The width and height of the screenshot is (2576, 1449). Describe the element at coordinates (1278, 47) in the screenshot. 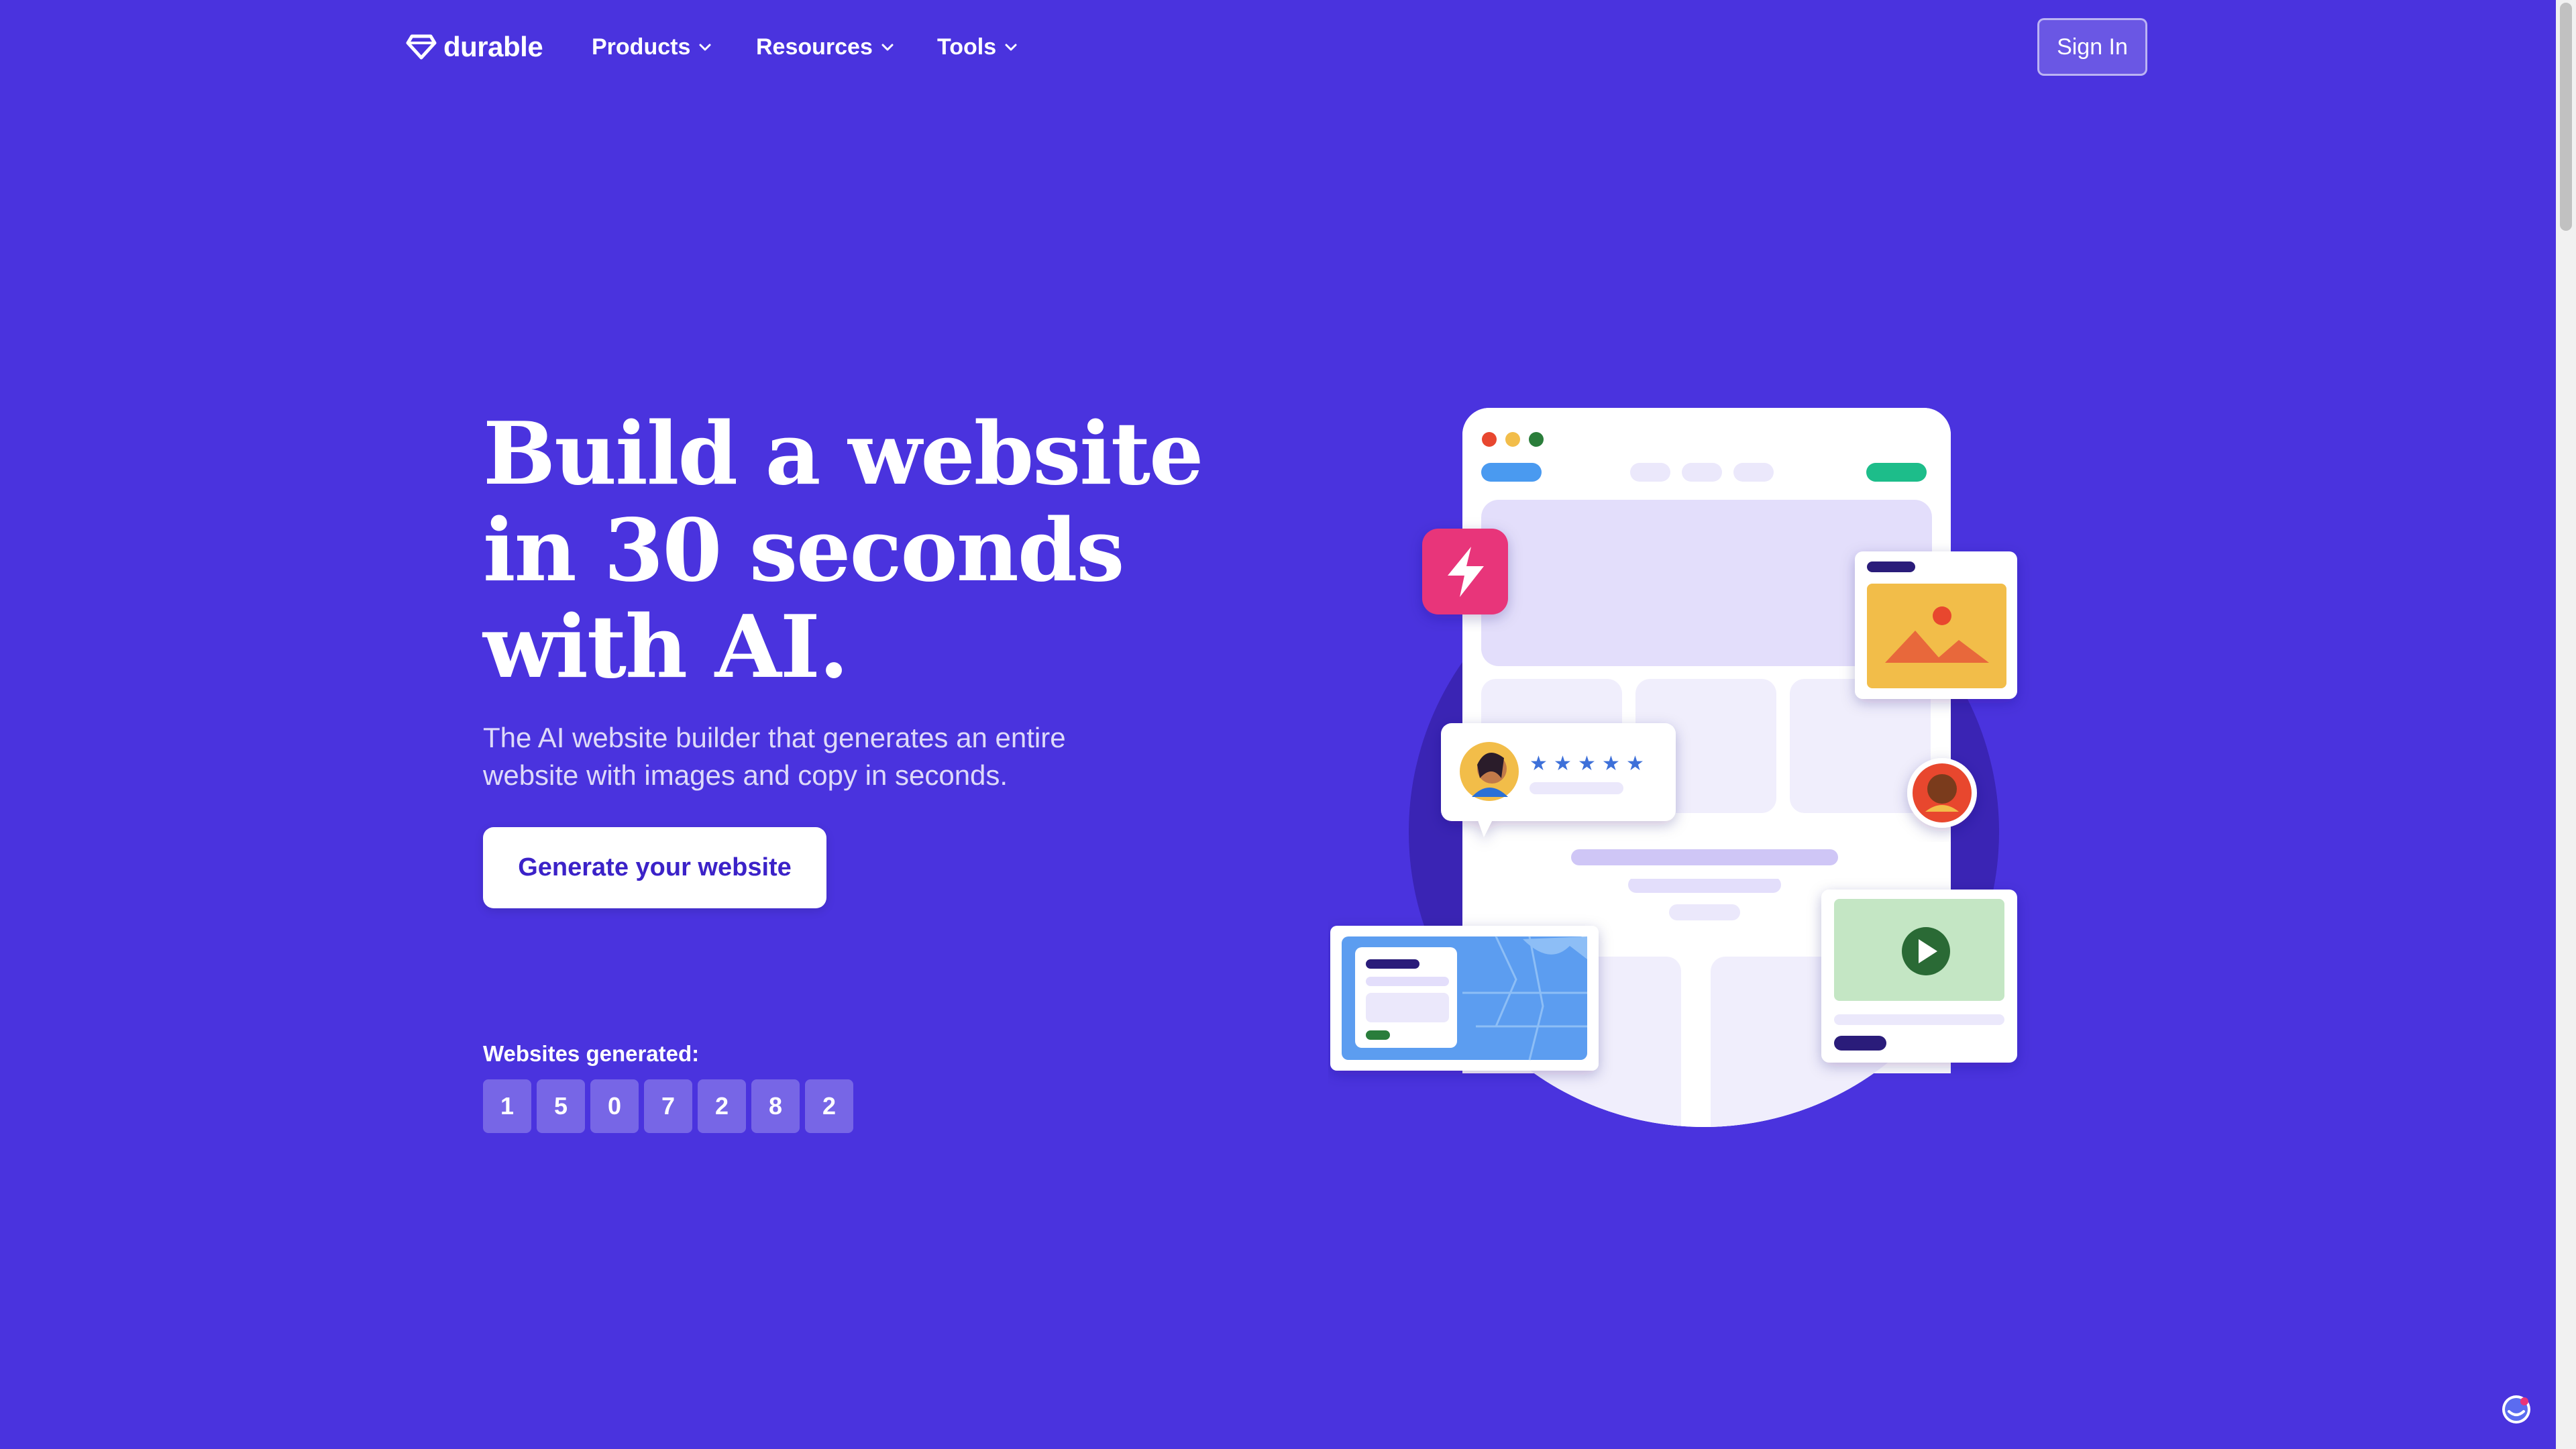

I see `top-navigation: durable Products Resources Tools Sign In` at that location.